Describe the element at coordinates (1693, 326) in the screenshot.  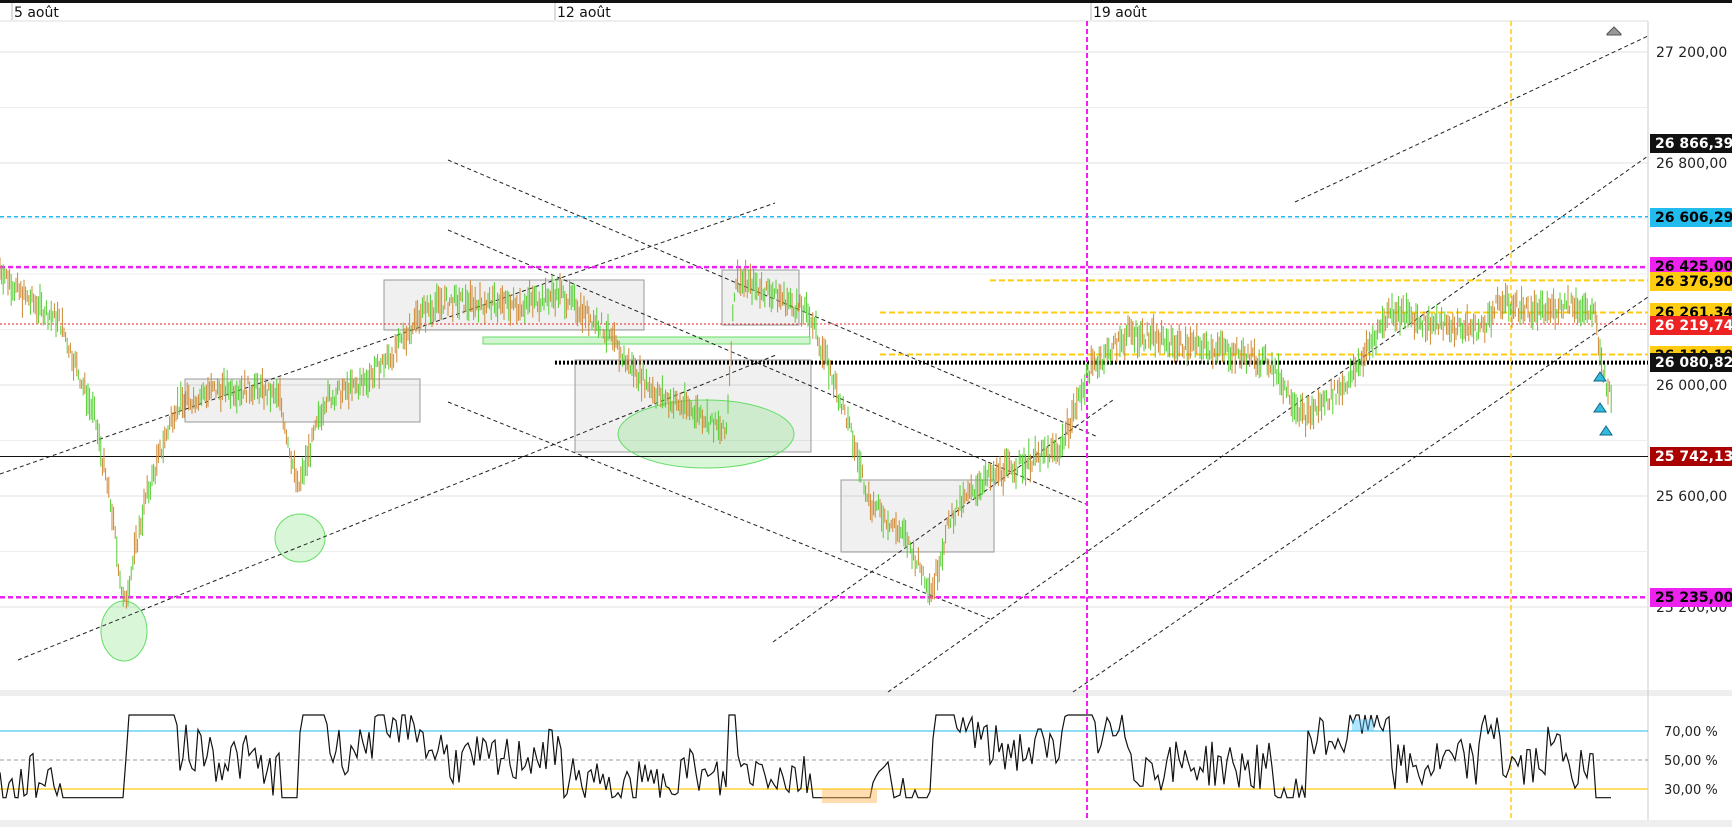
I see `price-tag-label: 26 219,74` at that location.